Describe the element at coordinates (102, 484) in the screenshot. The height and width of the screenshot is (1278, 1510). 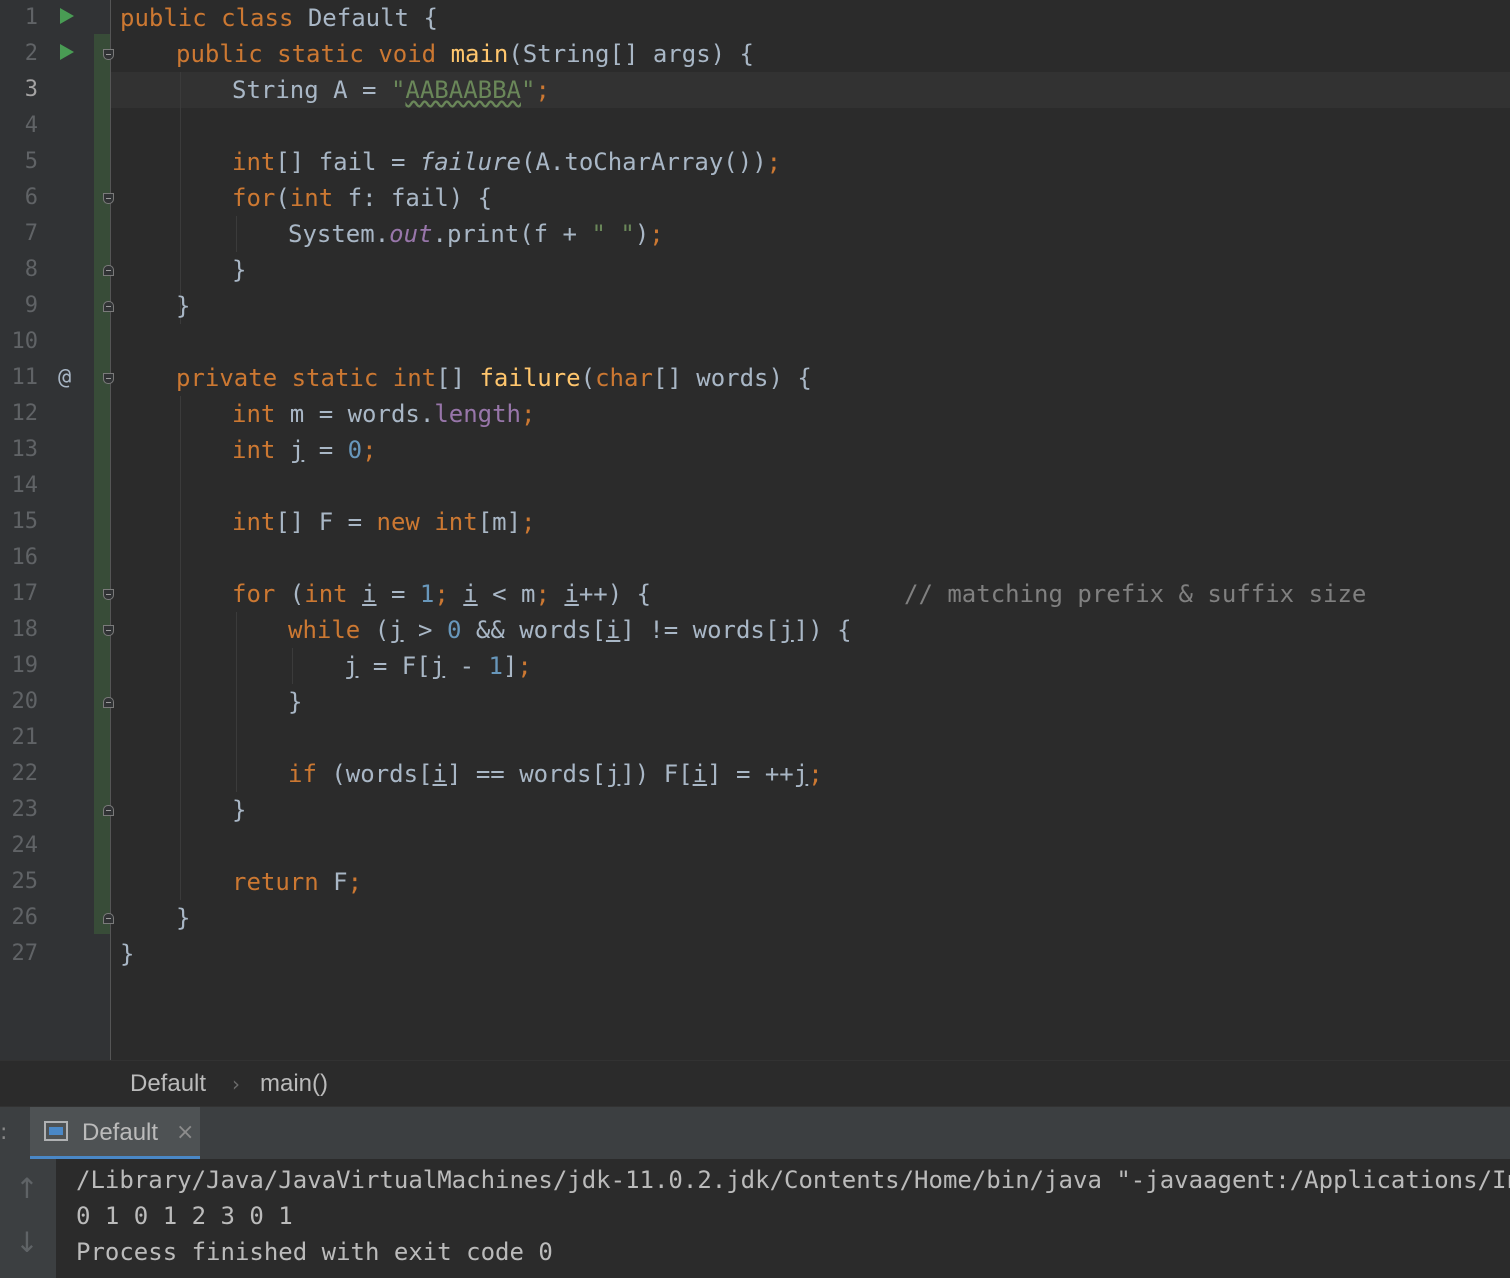
I see `vcs-change-marker` at that location.